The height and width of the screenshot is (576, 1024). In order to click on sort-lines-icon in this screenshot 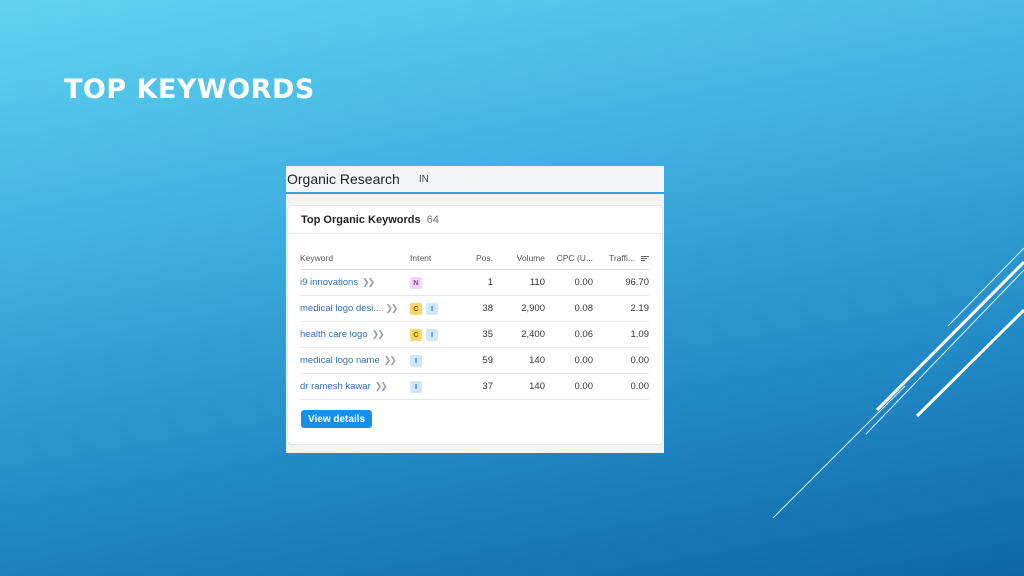, I will do `click(645, 258)`.